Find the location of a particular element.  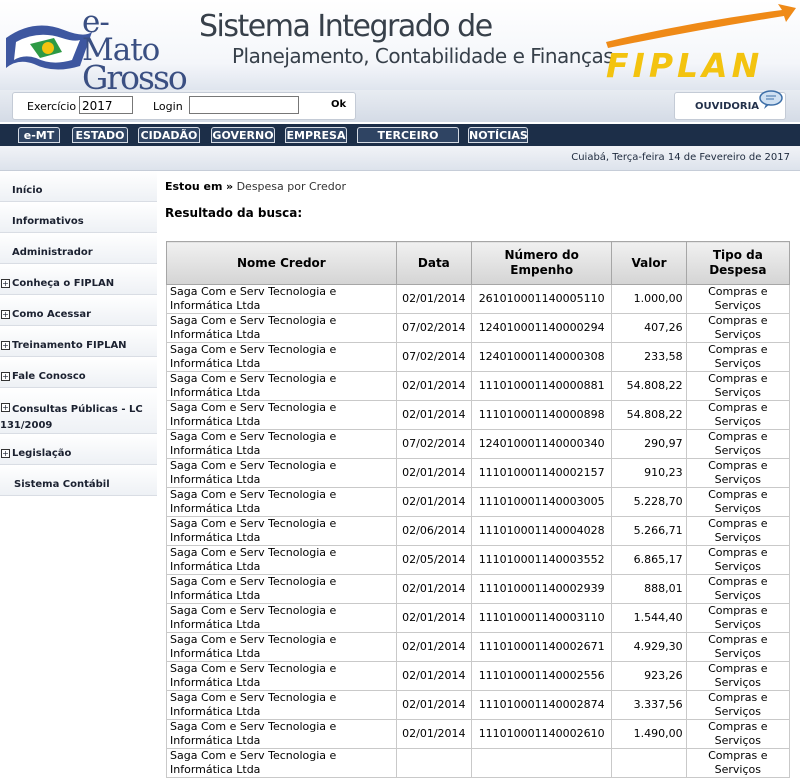

speech-bubble-icon is located at coordinates (771, 100).